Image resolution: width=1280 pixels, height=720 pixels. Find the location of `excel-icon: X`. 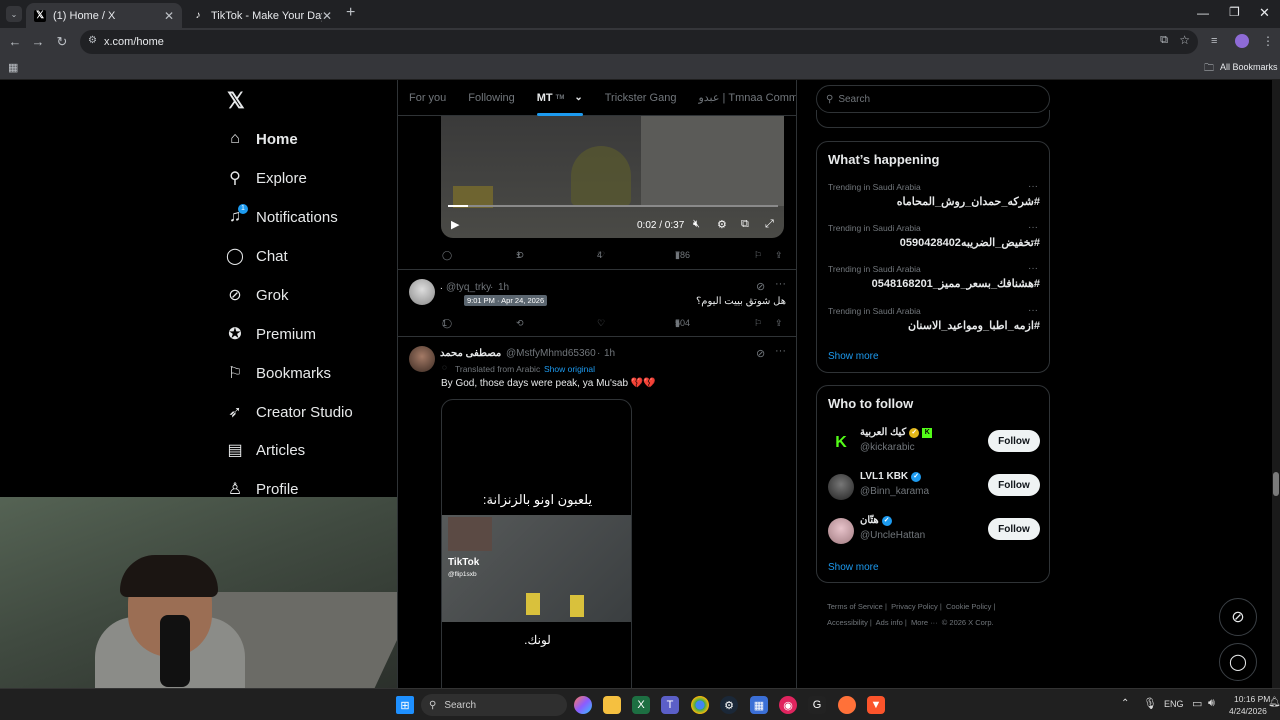

excel-icon: X is located at coordinates (641, 705).